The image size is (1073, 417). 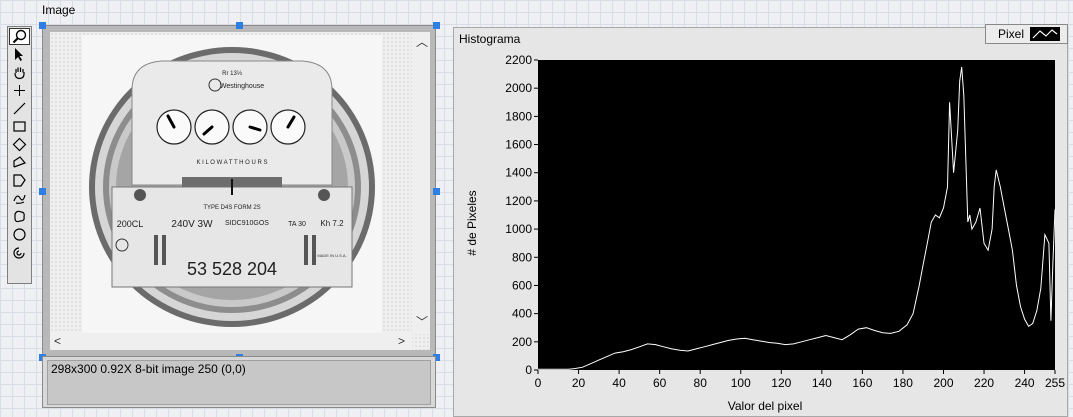 What do you see at coordinates (401, 341) in the screenshot?
I see `scroll-right-icon: >` at bounding box center [401, 341].